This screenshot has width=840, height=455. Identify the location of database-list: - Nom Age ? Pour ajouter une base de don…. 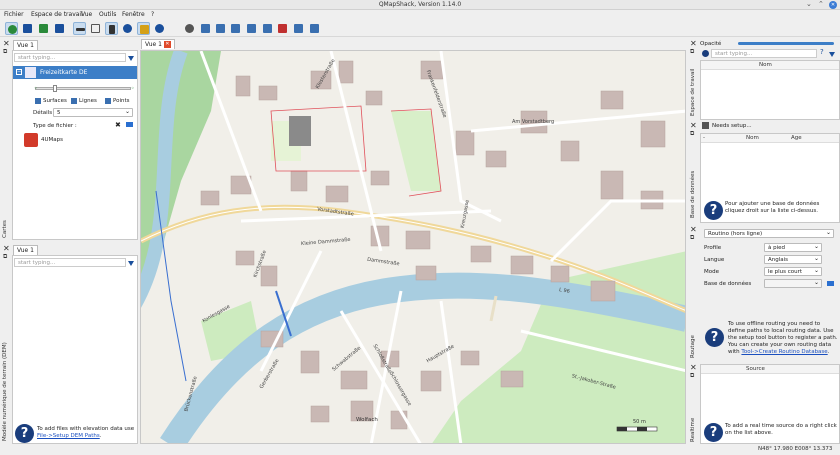
(770, 178).